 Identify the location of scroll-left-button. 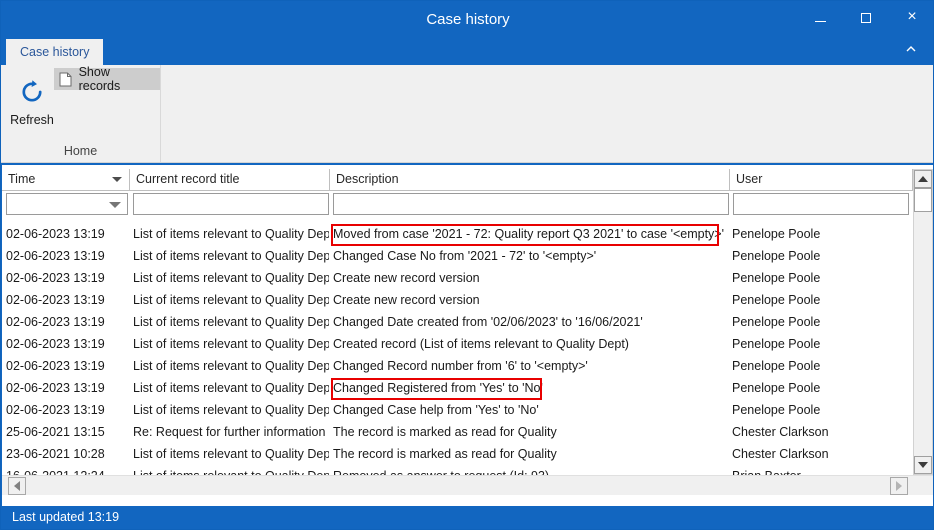
(17, 486).